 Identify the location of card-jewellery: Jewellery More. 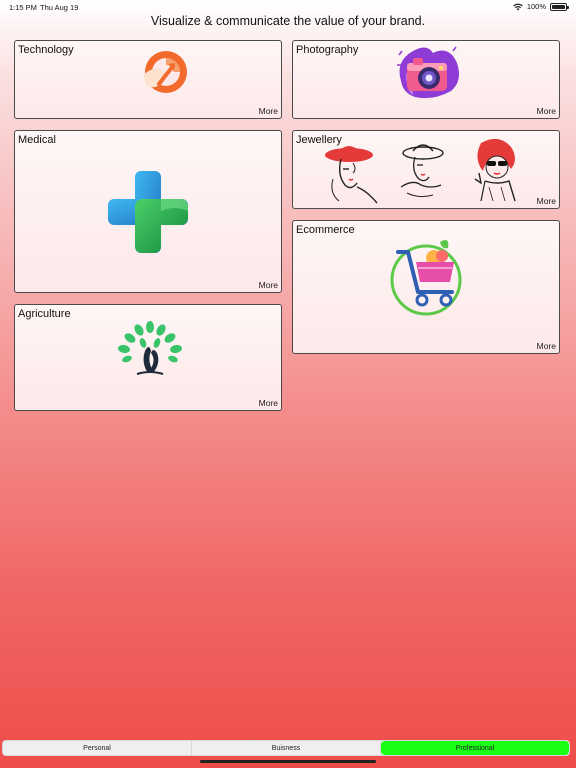
(426, 169).